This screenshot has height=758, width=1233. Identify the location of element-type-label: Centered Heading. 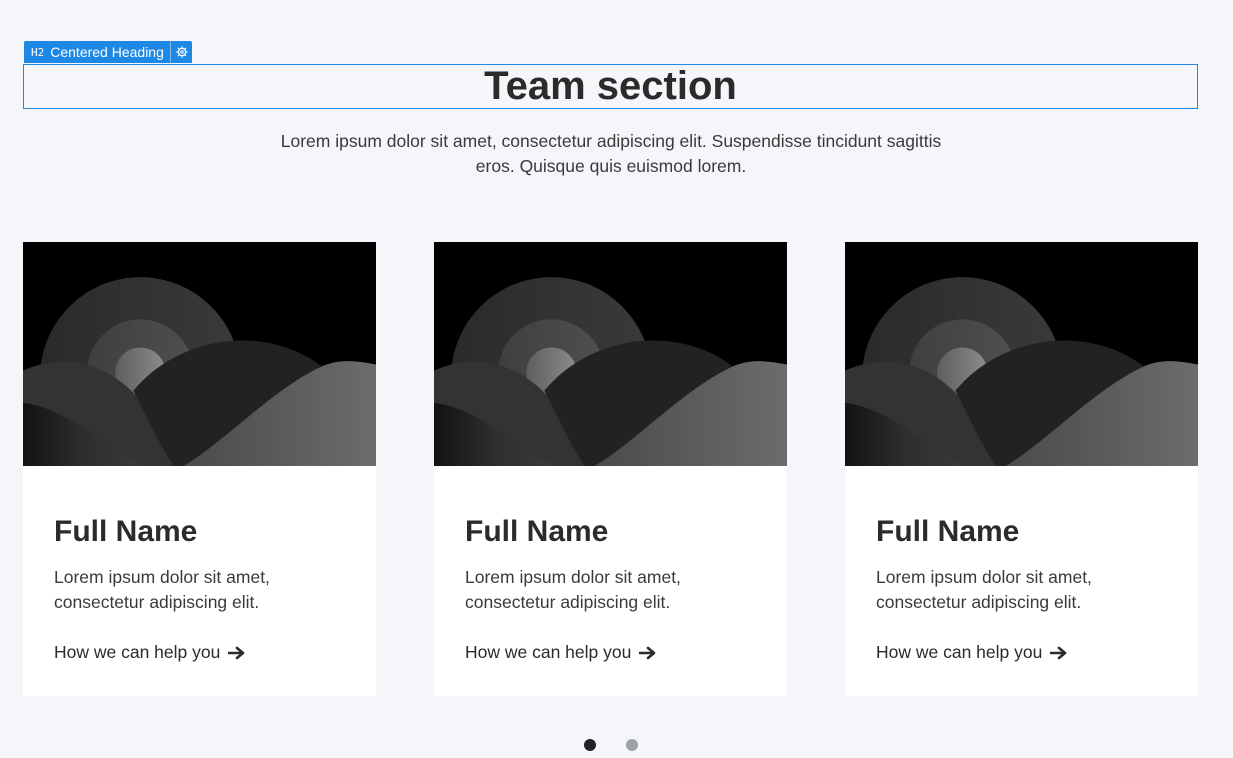
(107, 52).